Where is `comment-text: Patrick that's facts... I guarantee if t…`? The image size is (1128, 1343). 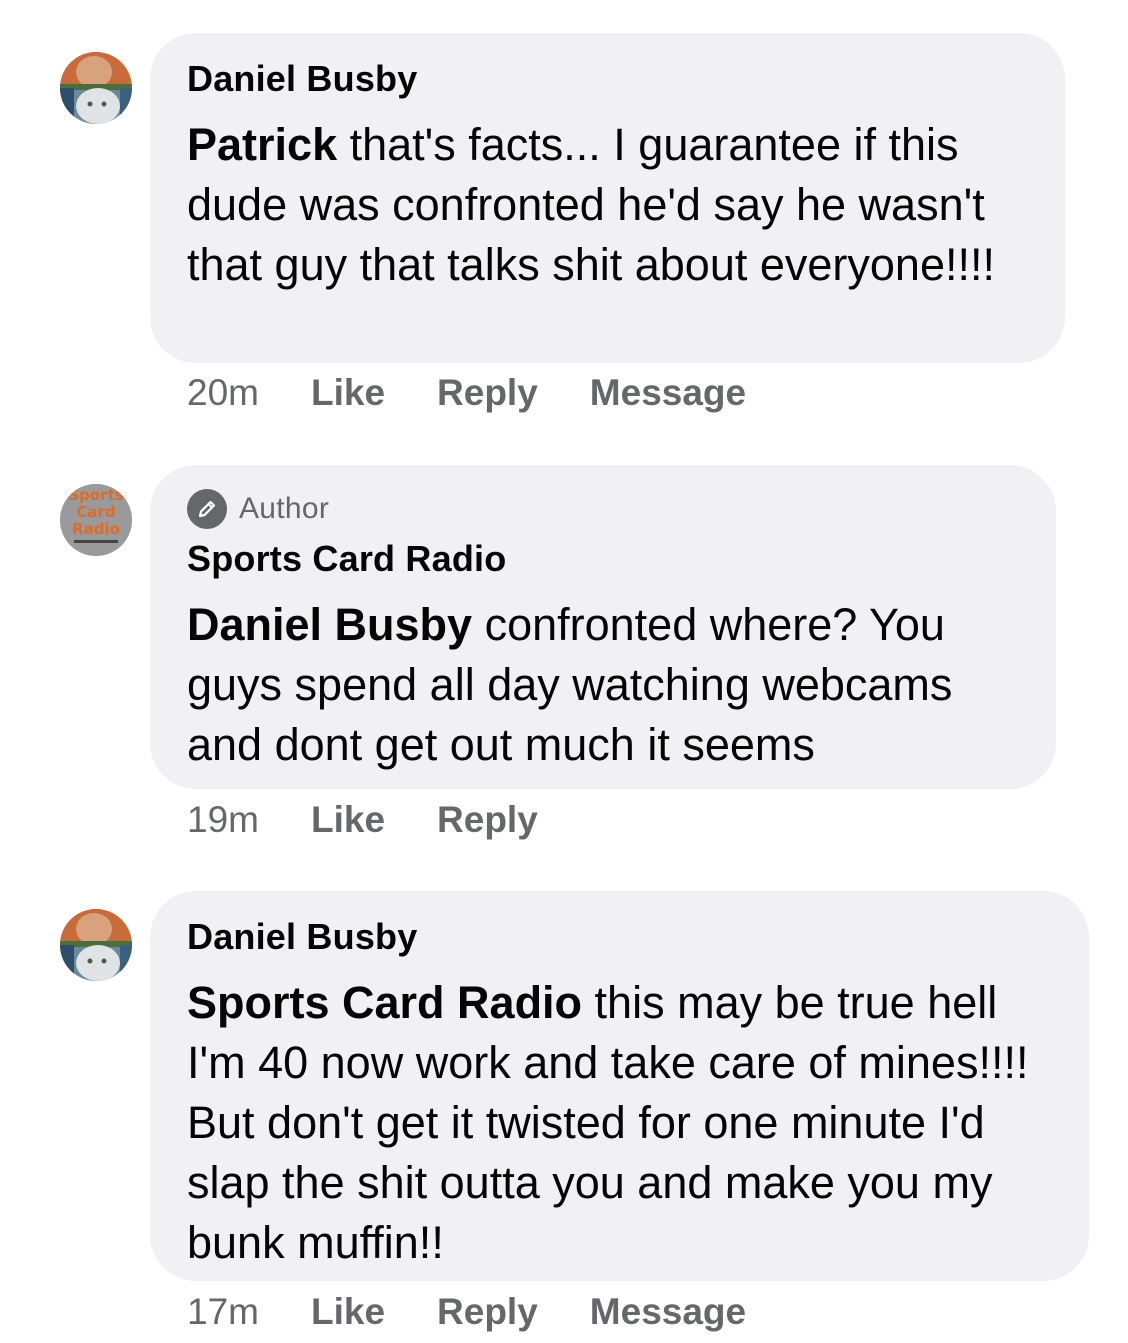
comment-text: Patrick that's facts... I guarantee if t… is located at coordinates (608, 205).